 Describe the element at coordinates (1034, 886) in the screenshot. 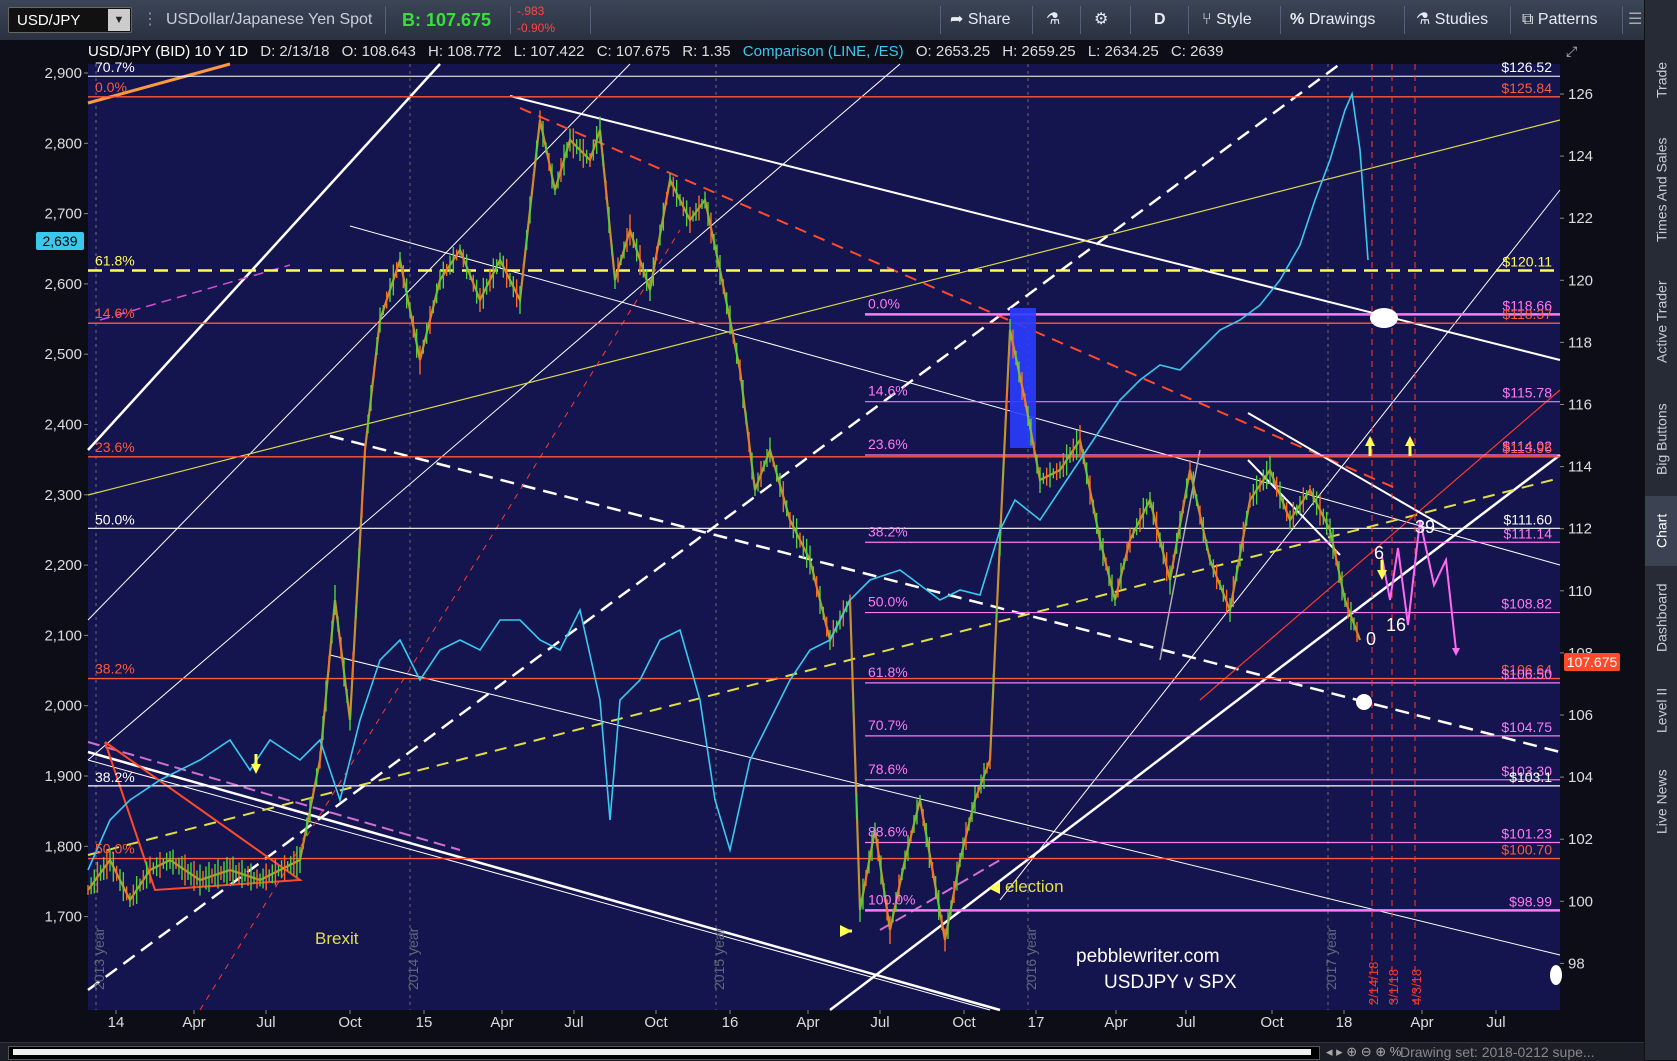

I see `election-label: election` at that location.